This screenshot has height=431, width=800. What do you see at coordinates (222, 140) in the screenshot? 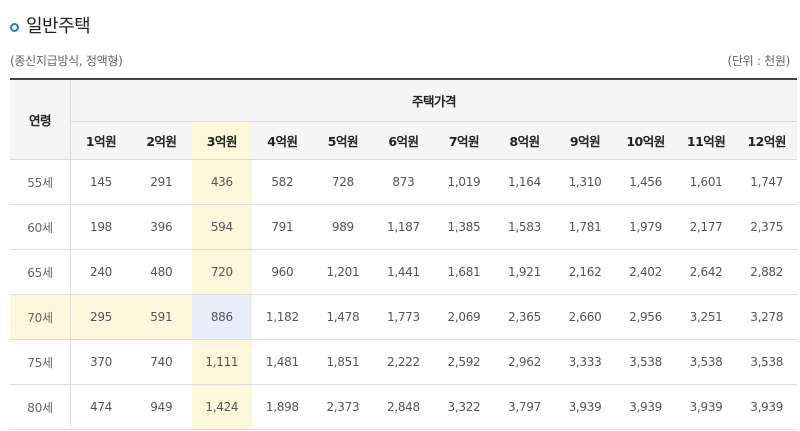
I see `price-column-header: 3억원` at bounding box center [222, 140].